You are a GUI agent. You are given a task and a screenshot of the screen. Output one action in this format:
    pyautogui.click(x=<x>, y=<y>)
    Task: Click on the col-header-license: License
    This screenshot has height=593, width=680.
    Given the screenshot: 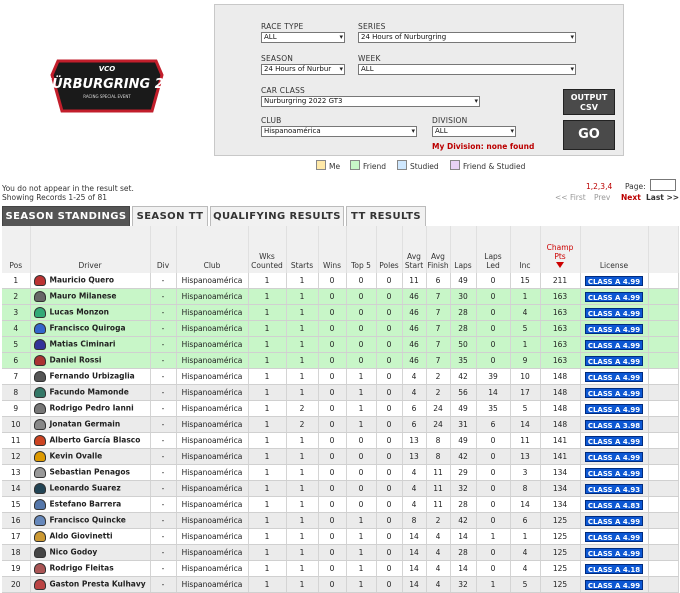 What is the action you would take?
    pyautogui.click(x=614, y=249)
    